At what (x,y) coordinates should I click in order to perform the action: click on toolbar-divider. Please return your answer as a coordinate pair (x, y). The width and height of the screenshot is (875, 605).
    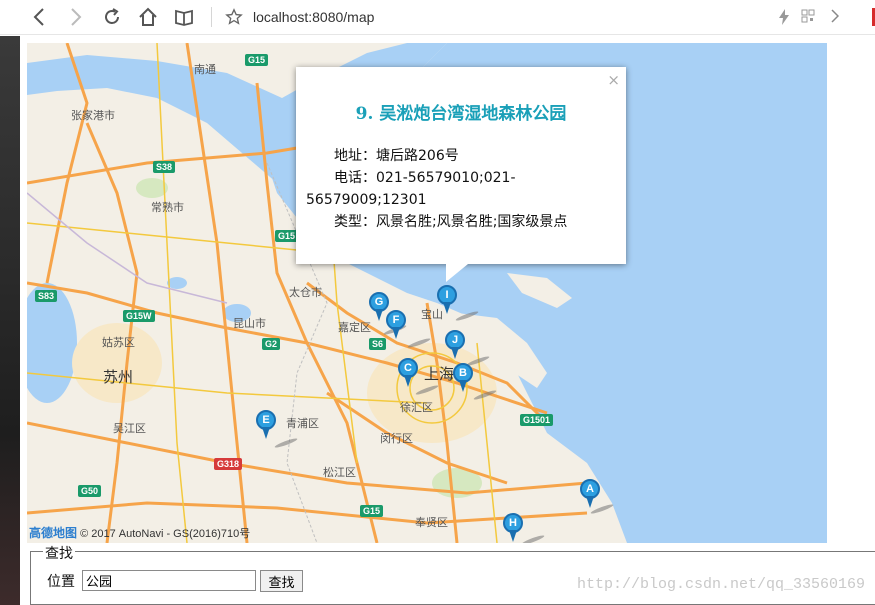
    Looking at the image, I should click on (211, 17).